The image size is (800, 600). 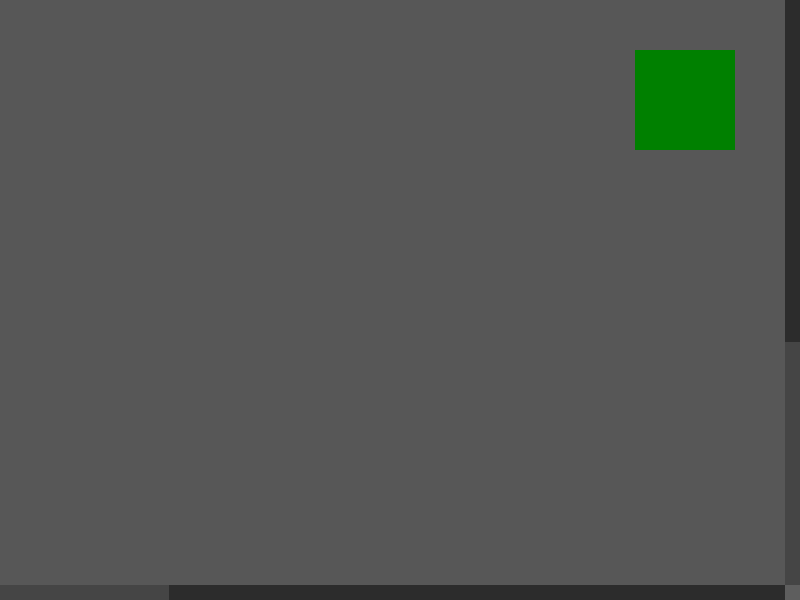 What do you see at coordinates (792, 171) in the screenshot?
I see `vertical-scrollbar-thumb` at bounding box center [792, 171].